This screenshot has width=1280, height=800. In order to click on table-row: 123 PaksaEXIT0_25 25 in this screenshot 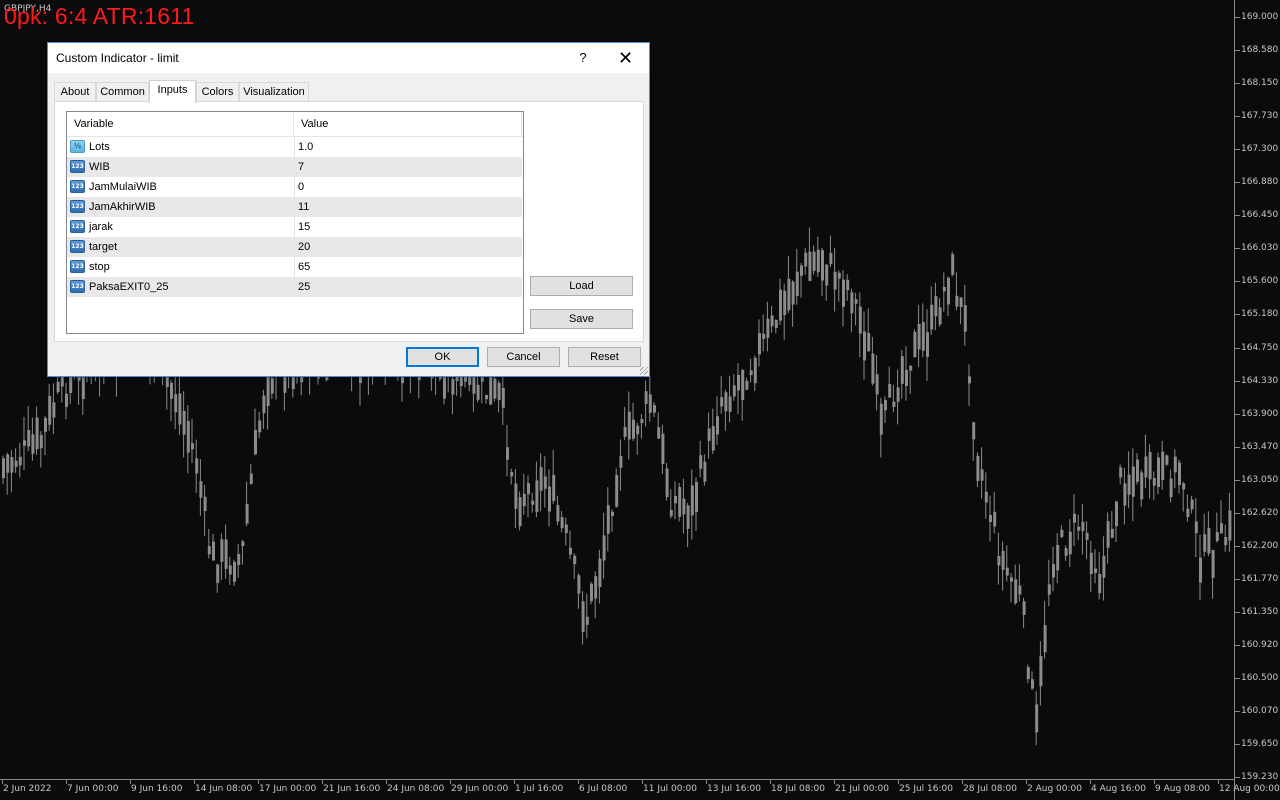, I will do `click(294, 287)`.